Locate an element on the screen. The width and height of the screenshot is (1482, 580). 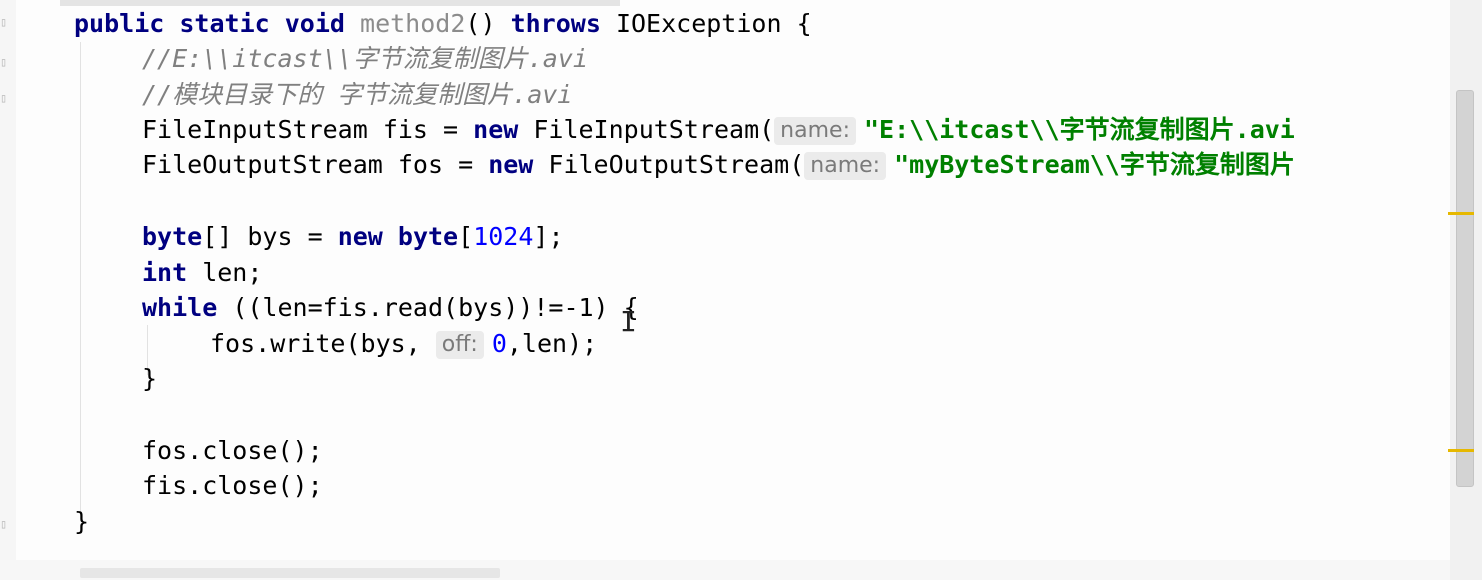
keyword-public: public is located at coordinates (119, 23).